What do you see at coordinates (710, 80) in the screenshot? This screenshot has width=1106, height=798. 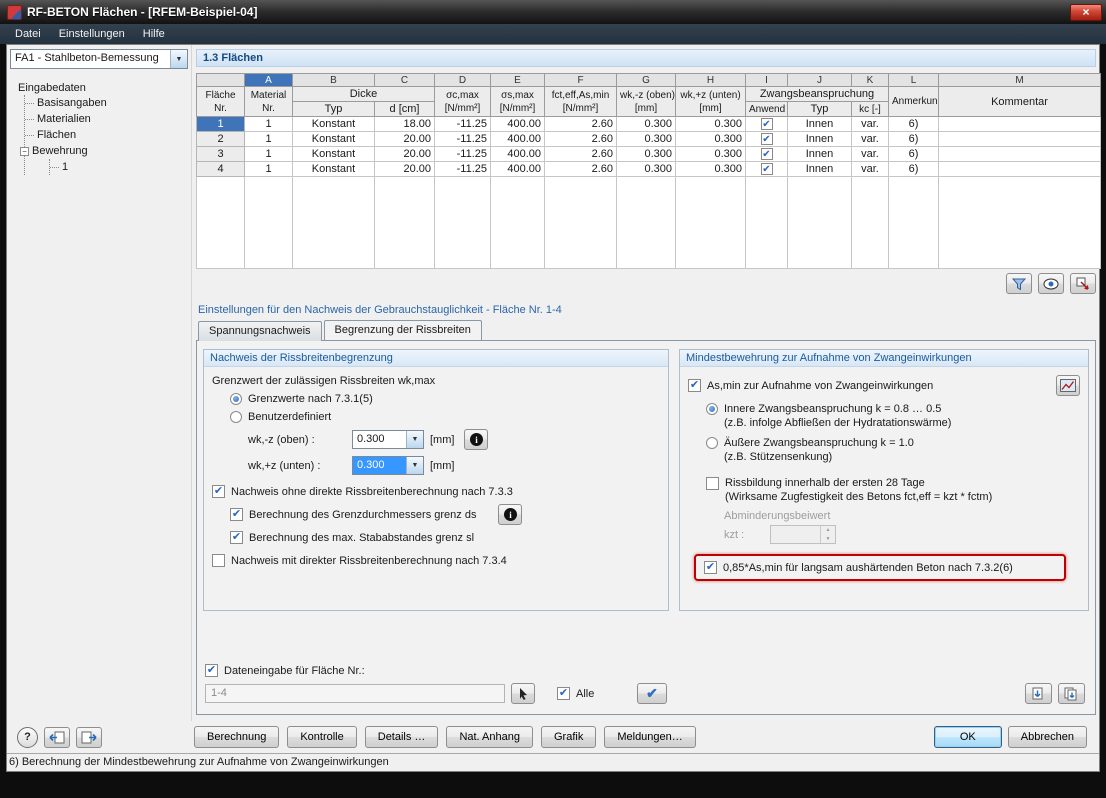 I see `column-letter: H` at bounding box center [710, 80].